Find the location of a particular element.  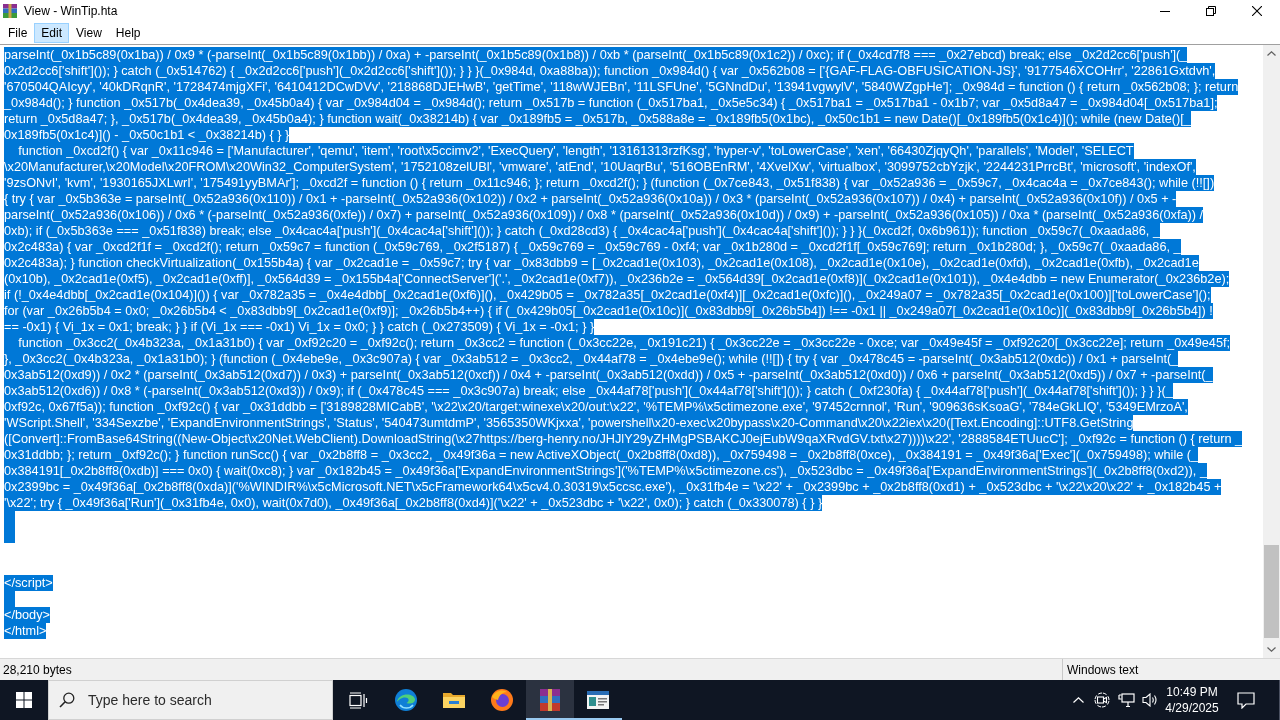

fox-icon is located at coordinates (502, 700).